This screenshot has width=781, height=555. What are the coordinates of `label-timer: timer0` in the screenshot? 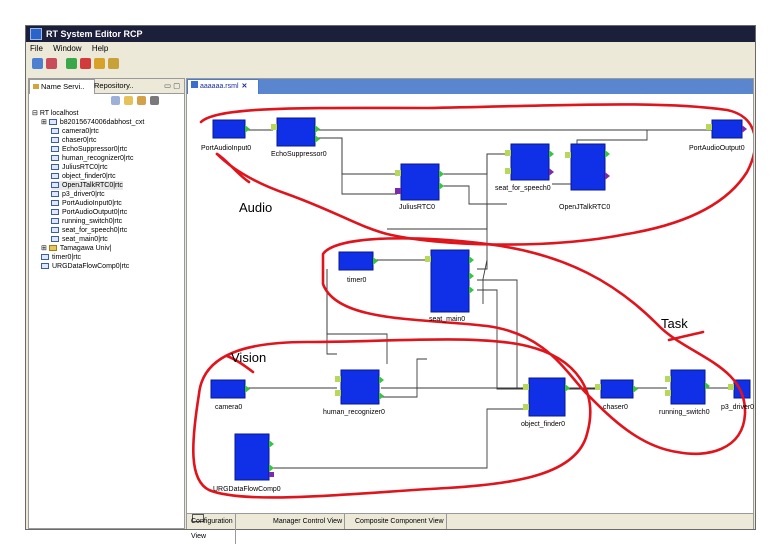 It's located at (357, 280).